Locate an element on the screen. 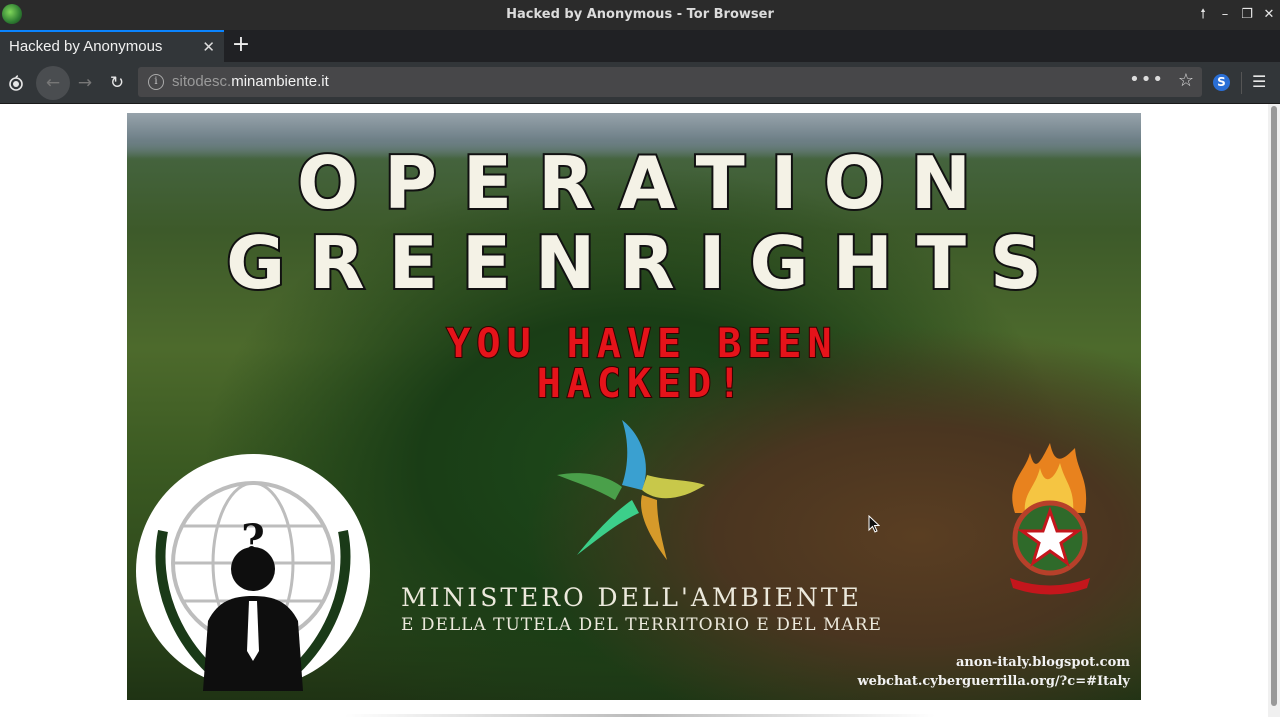 This screenshot has height=717, width=1280. url-bar: i sitodesc.minambiente.it ••• ☆ is located at coordinates (670, 82).